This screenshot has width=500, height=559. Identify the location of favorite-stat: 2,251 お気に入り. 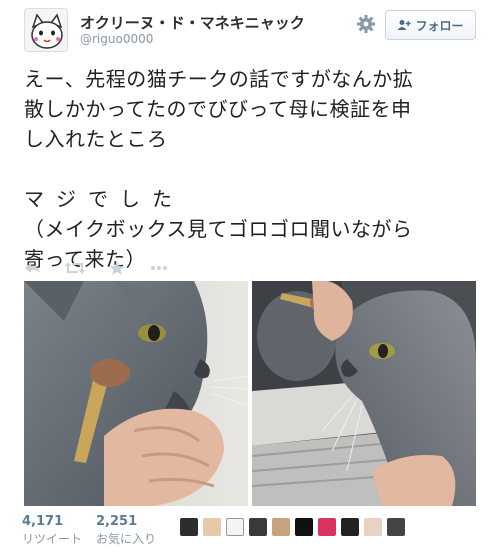
(126, 530).